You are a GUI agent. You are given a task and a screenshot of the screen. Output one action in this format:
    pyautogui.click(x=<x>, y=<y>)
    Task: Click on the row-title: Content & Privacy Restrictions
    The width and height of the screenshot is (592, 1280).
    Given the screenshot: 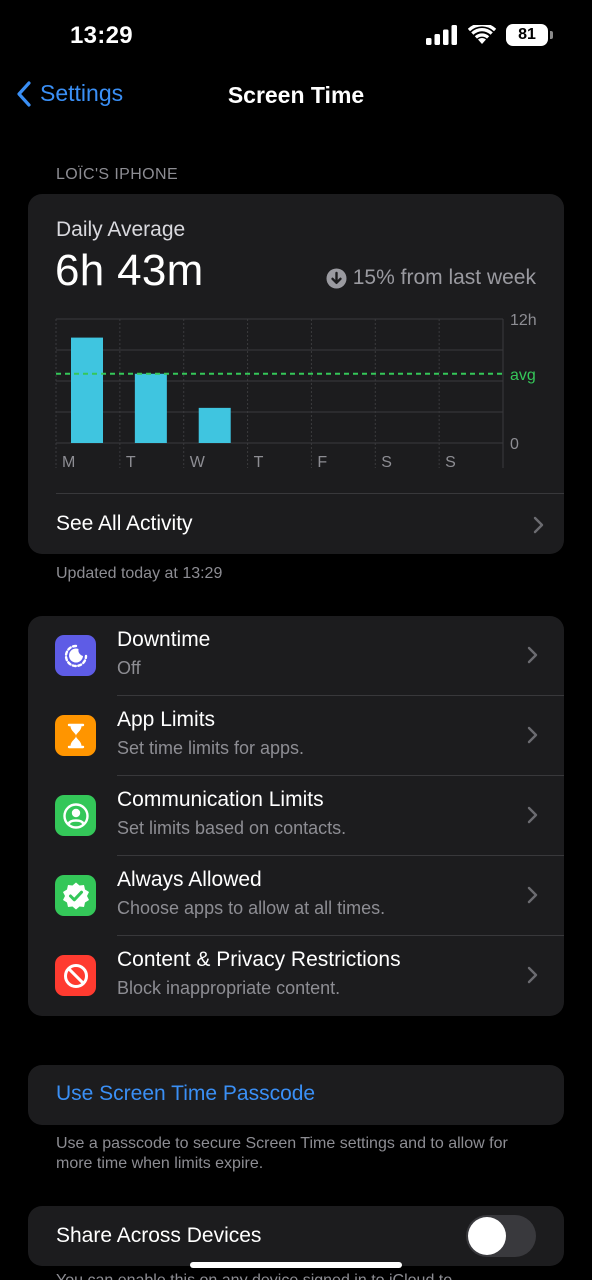 What is the action you would take?
    pyautogui.click(x=259, y=959)
    